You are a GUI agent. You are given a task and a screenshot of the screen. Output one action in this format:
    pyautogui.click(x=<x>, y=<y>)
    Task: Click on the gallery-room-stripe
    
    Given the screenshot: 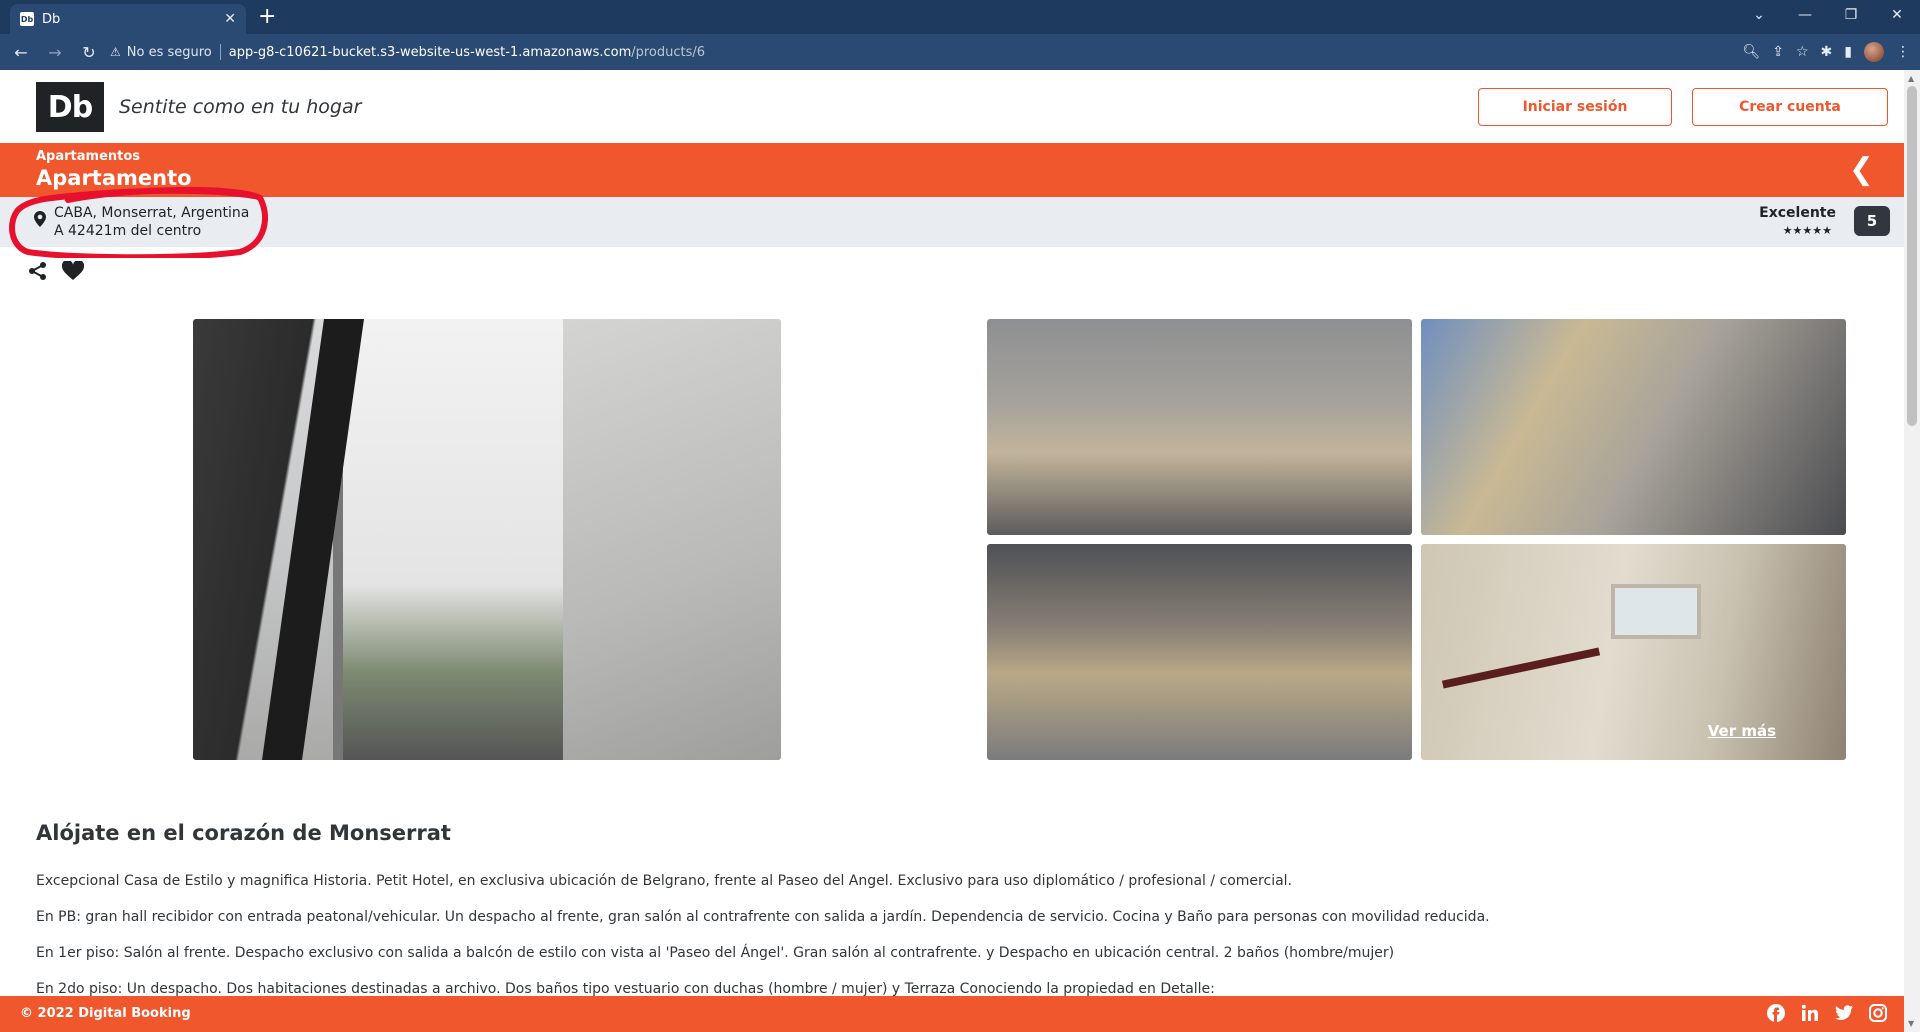 What is the action you would take?
    pyautogui.click(x=1521, y=668)
    